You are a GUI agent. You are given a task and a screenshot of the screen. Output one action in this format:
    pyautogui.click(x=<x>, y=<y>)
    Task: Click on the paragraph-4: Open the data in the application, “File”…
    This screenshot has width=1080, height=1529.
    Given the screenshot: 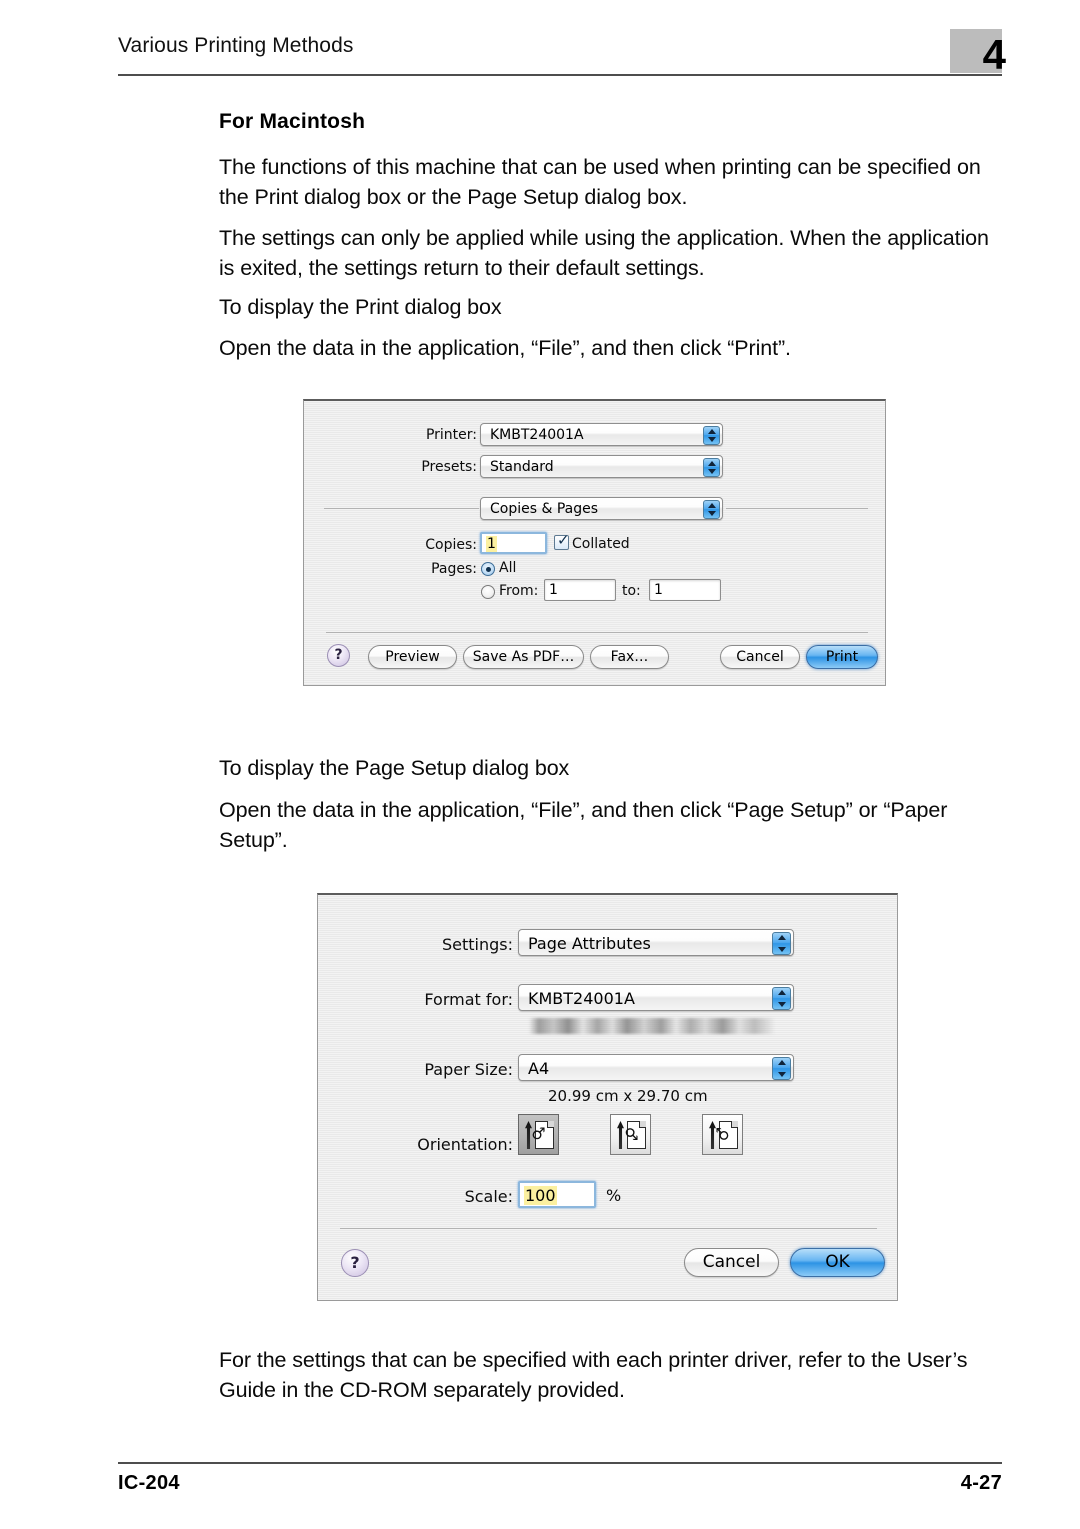 What is the action you would take?
    pyautogui.click(x=505, y=348)
    